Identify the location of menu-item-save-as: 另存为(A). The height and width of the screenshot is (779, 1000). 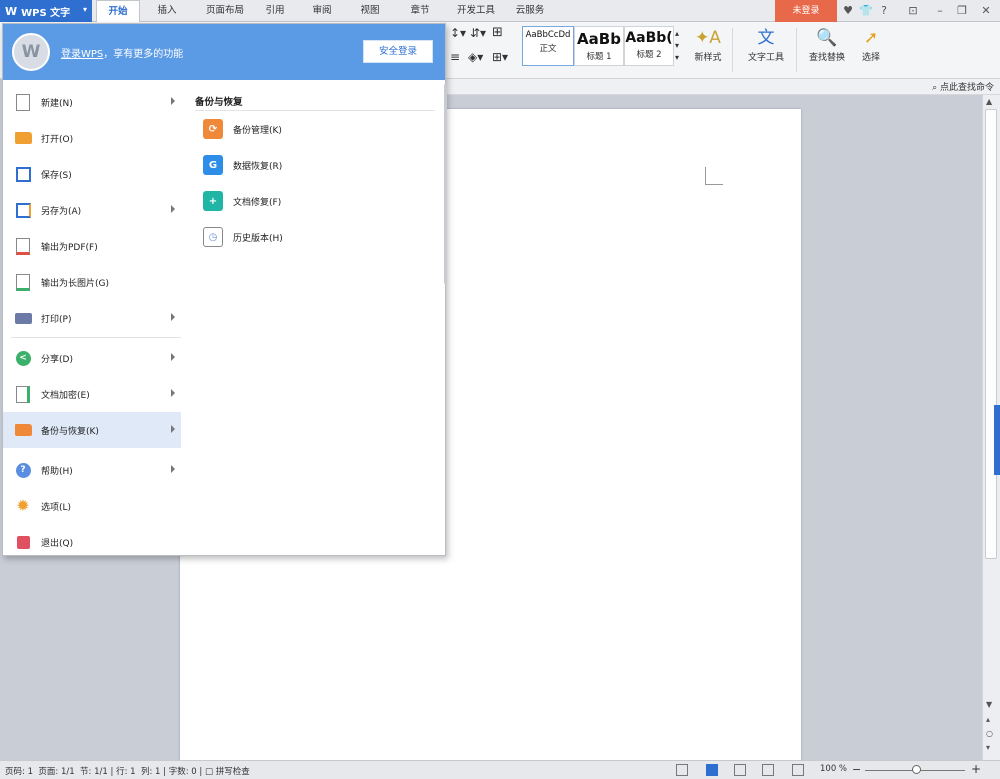
(92, 210).